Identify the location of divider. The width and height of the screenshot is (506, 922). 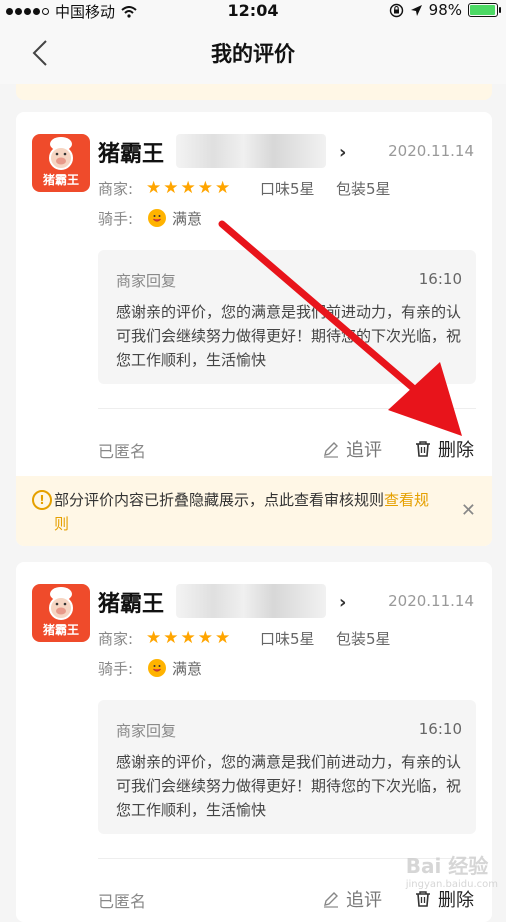
(287, 408).